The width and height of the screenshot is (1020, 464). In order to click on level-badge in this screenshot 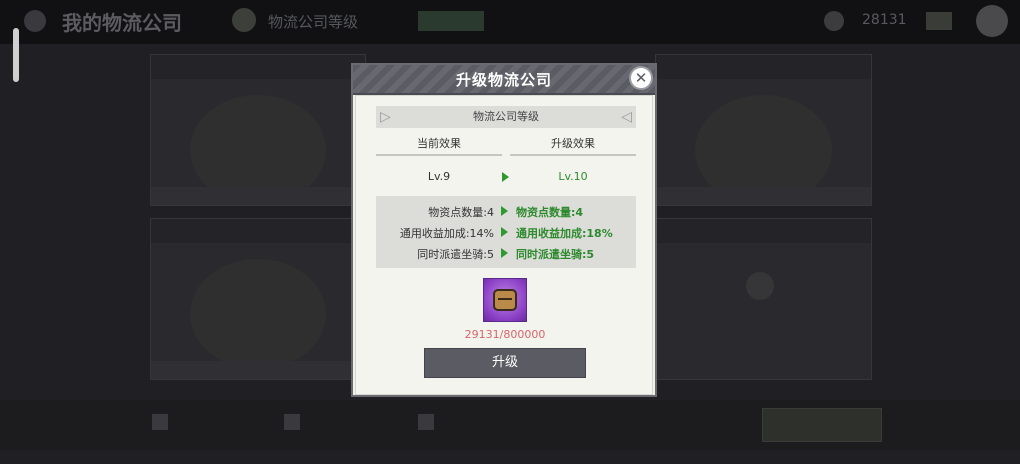, I will do `click(451, 21)`.